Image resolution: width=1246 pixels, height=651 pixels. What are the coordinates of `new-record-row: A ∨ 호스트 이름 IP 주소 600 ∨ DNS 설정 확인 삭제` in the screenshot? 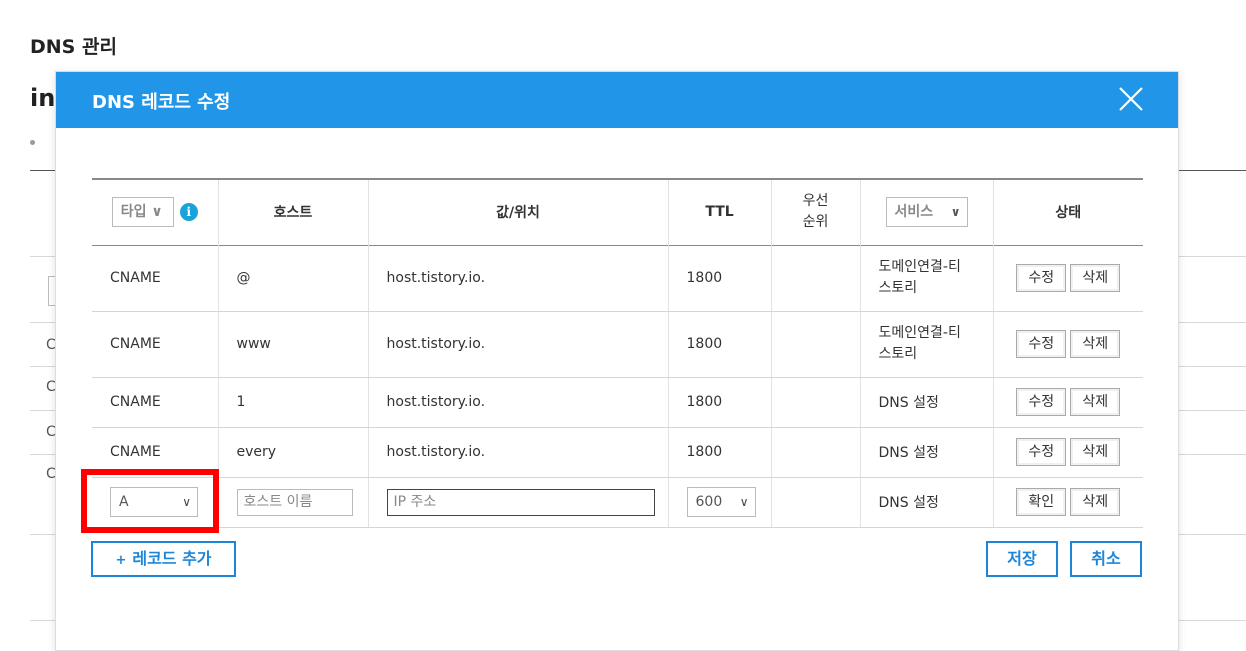 It's located at (617, 502).